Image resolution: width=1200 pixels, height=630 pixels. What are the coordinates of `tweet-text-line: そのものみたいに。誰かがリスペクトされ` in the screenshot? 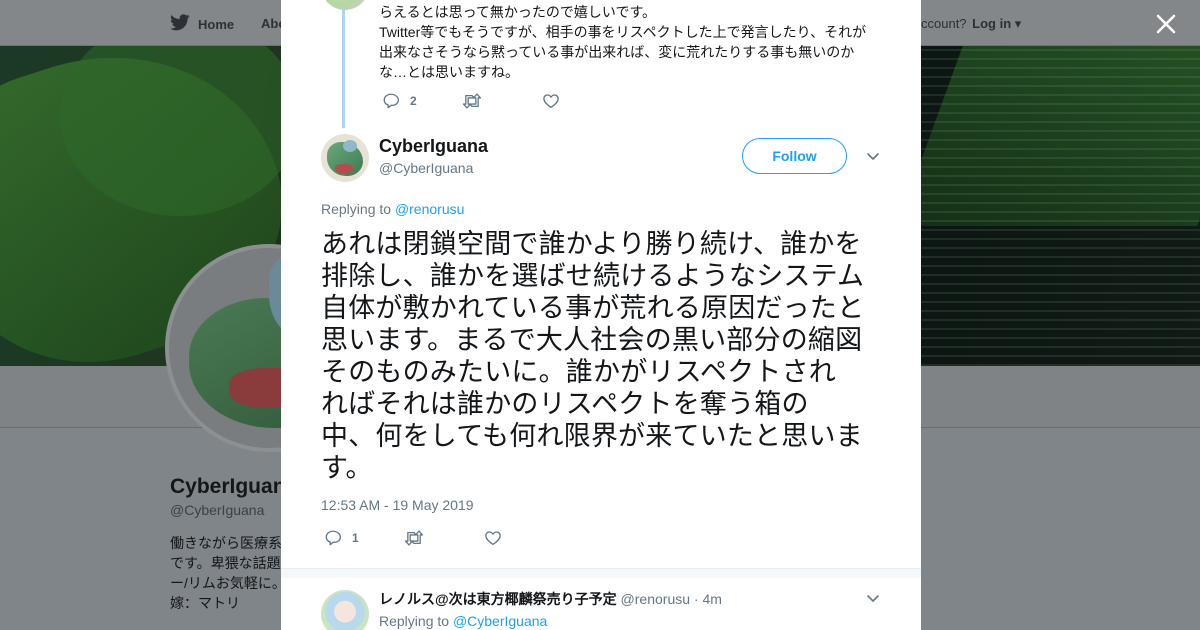 It's located at (578, 372).